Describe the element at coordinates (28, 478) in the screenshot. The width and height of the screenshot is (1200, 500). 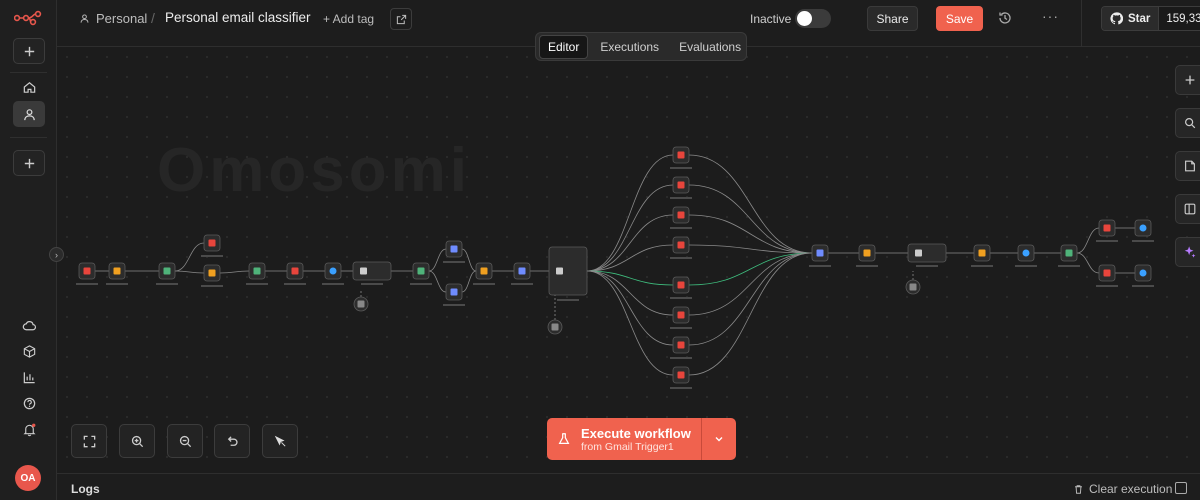
I see `avatar: OA` at that location.